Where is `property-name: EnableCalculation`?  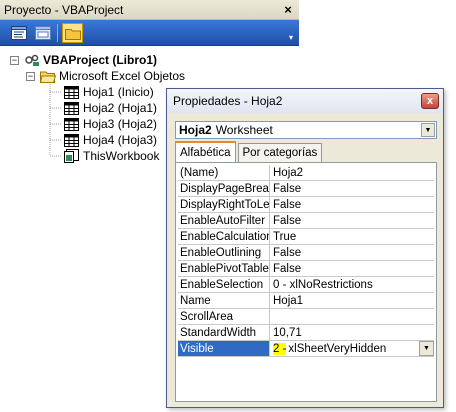 property-name: EnableCalculation is located at coordinates (225, 236).